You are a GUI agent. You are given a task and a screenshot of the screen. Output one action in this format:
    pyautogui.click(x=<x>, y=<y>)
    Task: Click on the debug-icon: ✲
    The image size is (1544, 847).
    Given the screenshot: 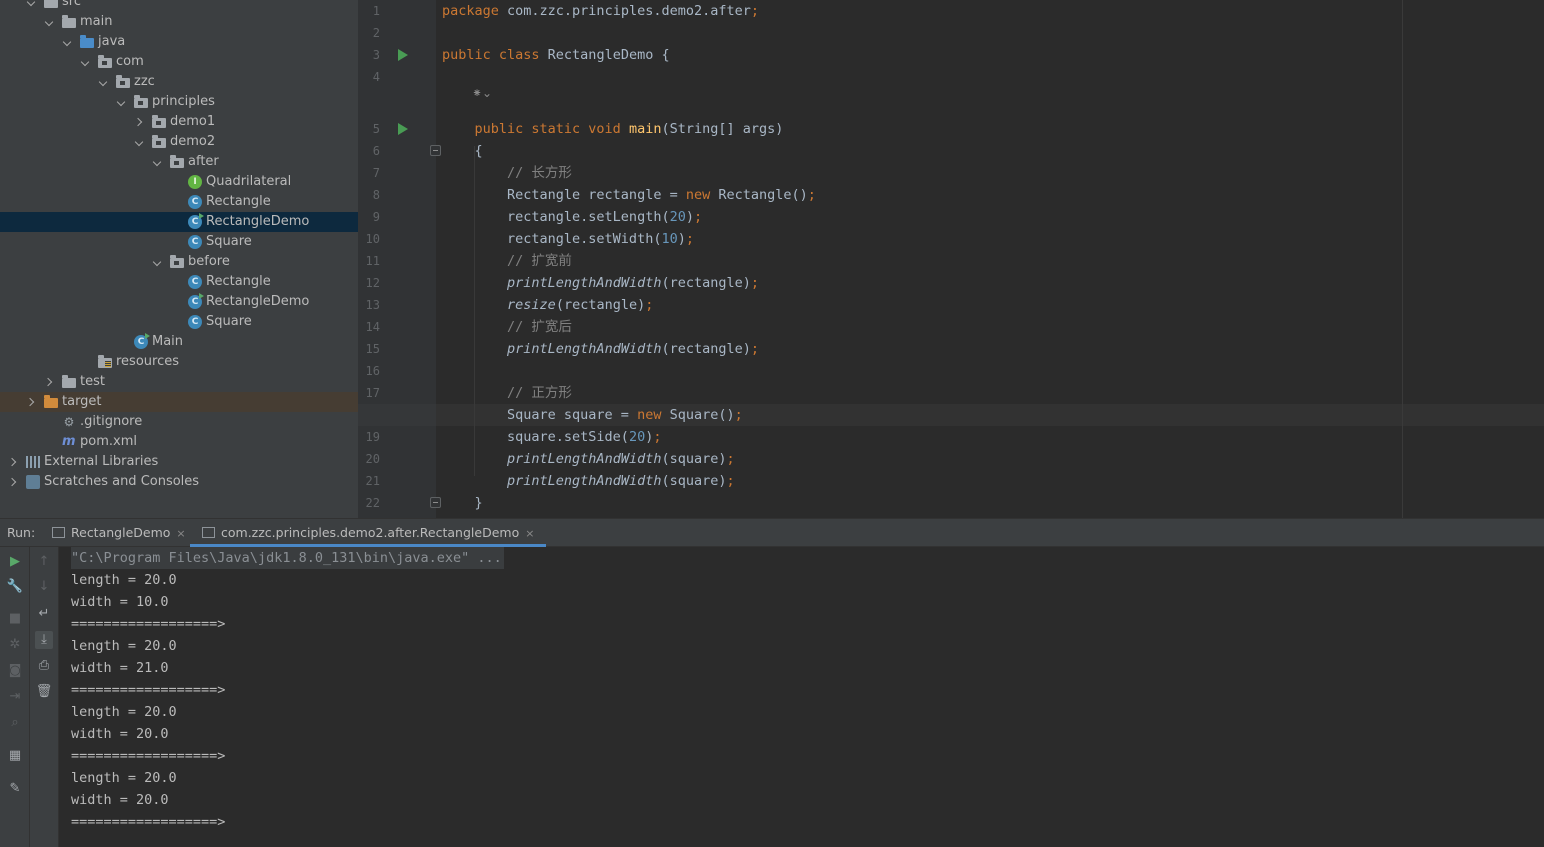 What is the action you would take?
    pyautogui.click(x=15, y=645)
    